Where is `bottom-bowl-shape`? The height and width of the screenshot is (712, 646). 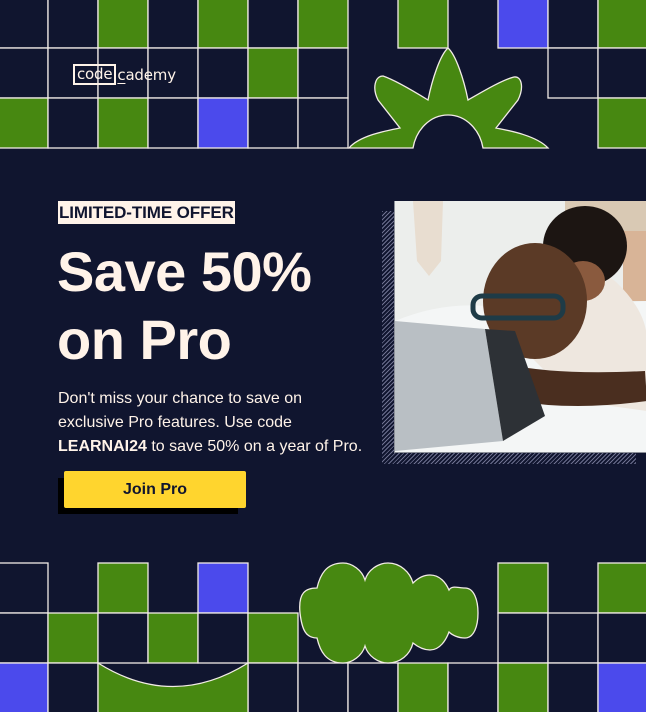
bottom-bowl-shape is located at coordinates (173, 686).